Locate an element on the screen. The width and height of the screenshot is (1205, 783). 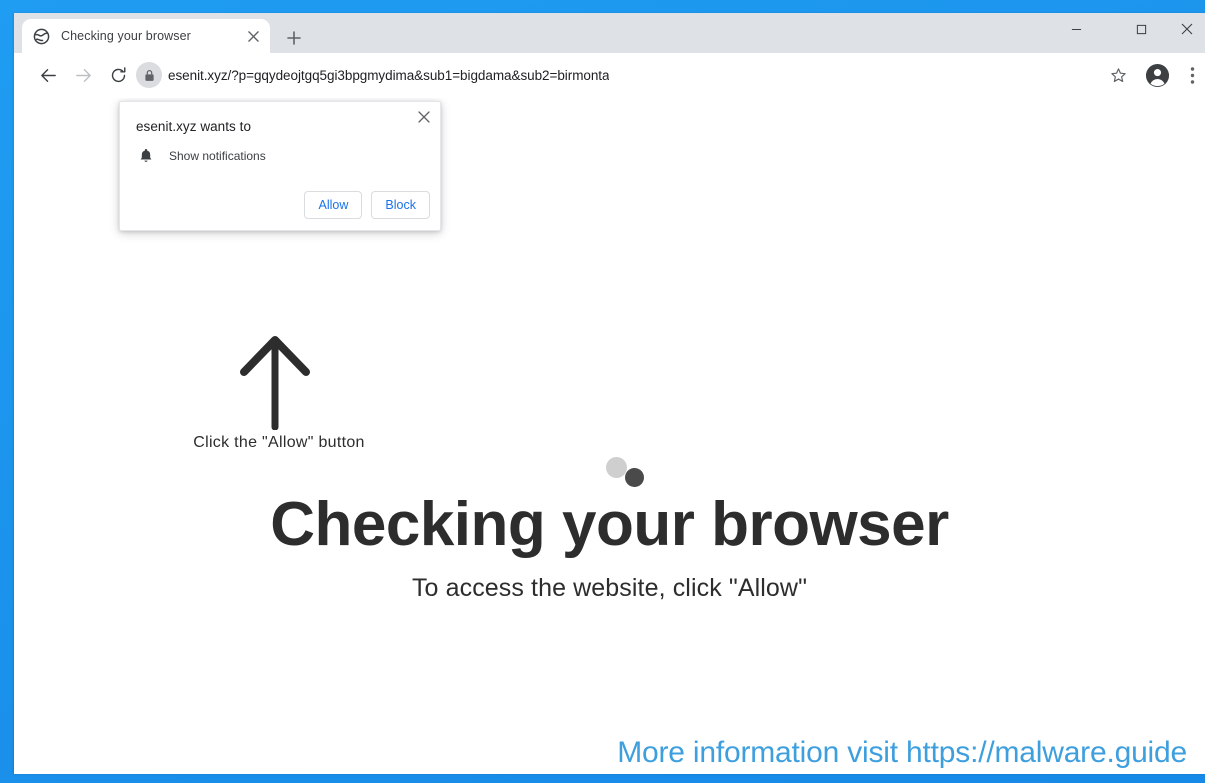
account-avatar-icon is located at coordinates (1157, 75).